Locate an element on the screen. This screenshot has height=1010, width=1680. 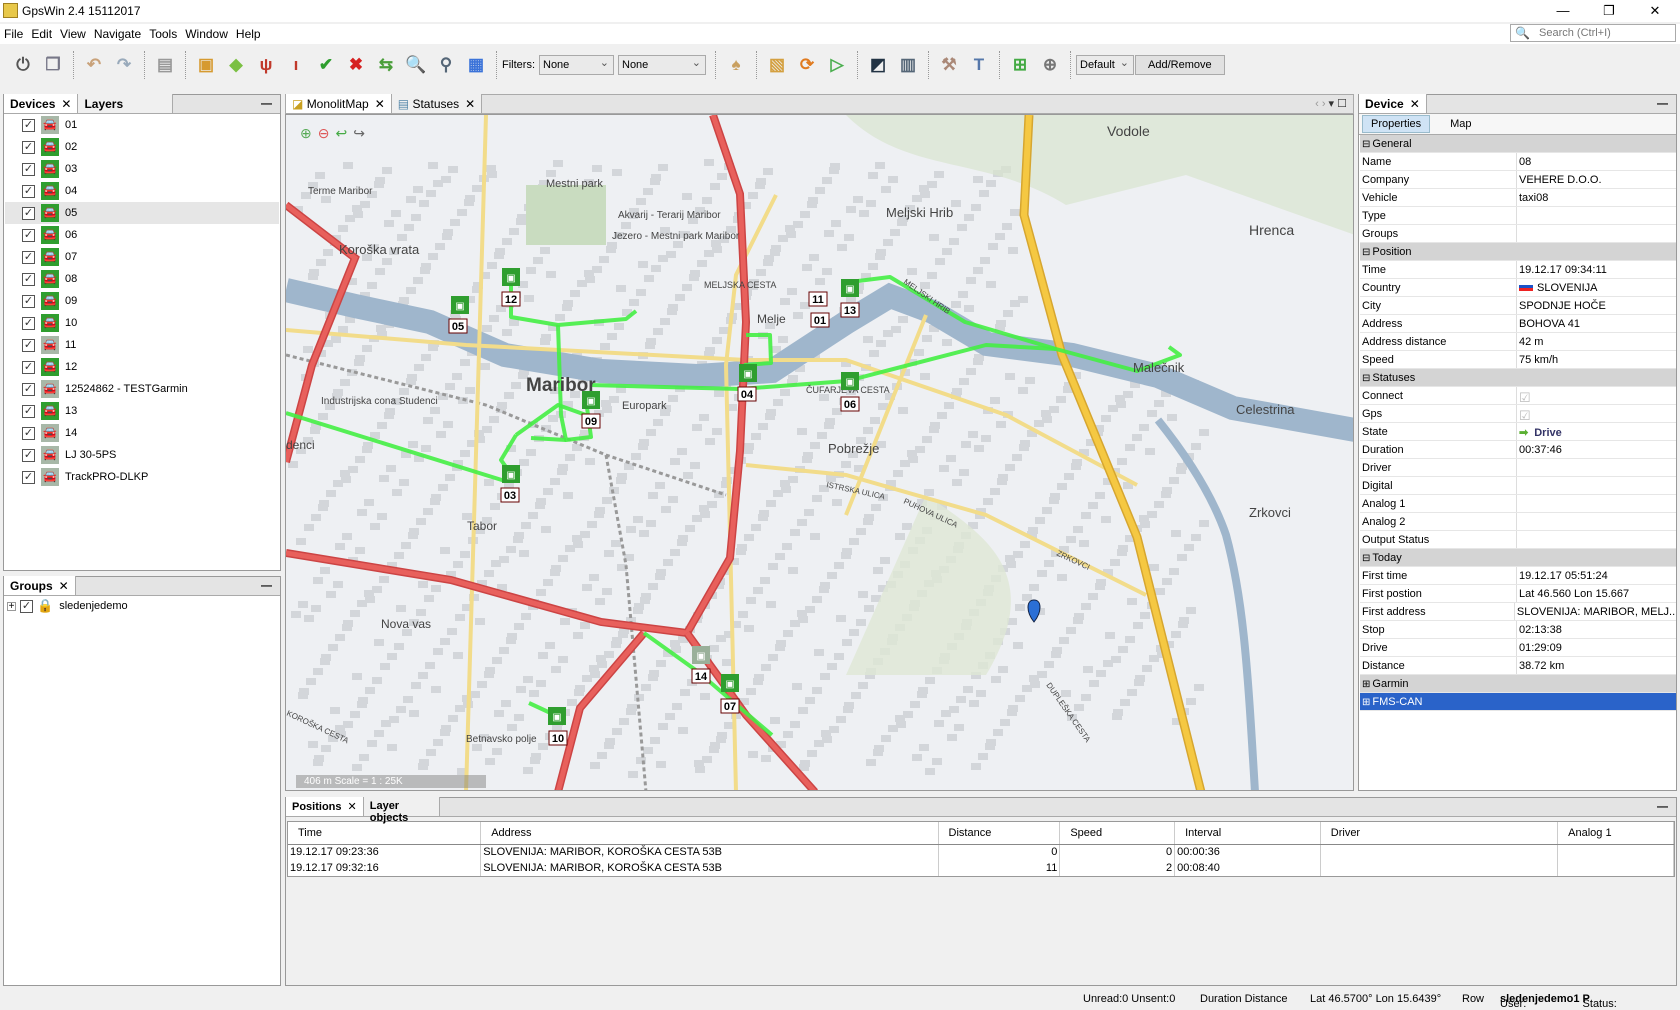
hammer-icon: T is located at coordinates (979, 65).